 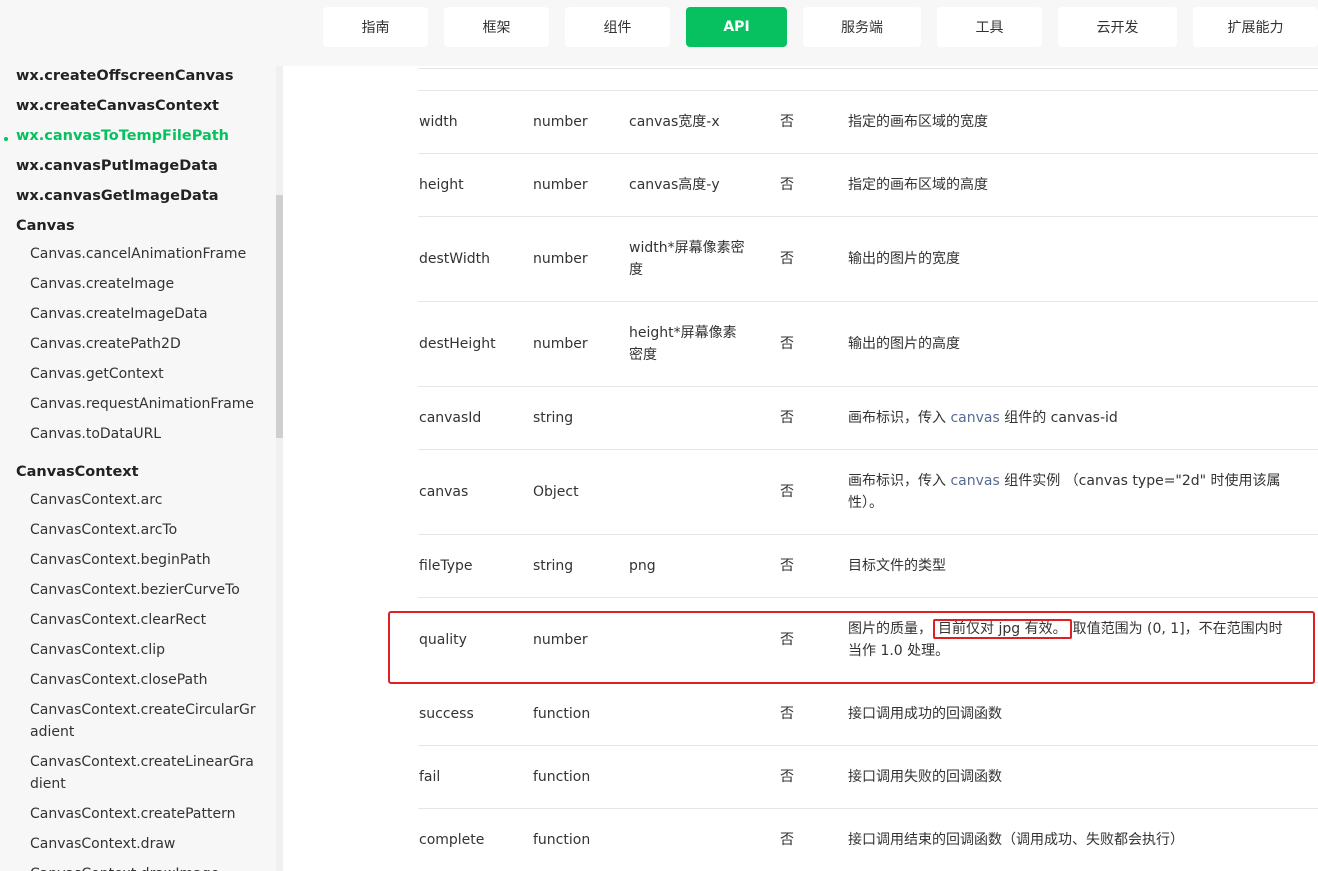 I want to click on sidebar-subitem: CanvasContext.closePath, so click(x=140, y=680).